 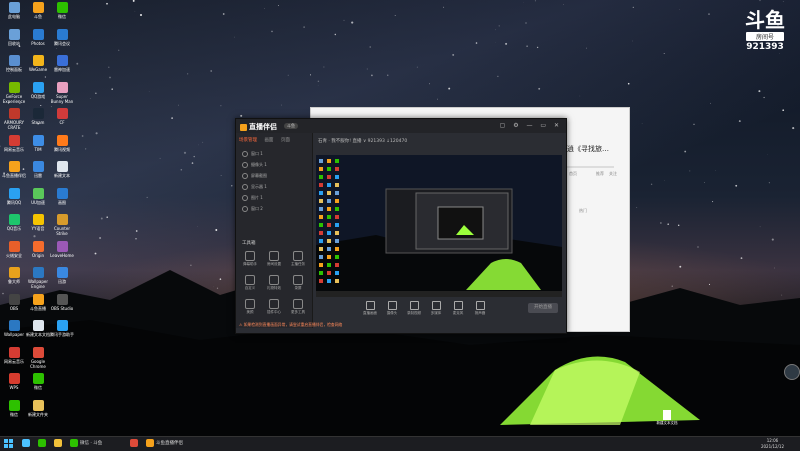 I want to click on toolbox-item: 插件中心, so click(x=274, y=308).